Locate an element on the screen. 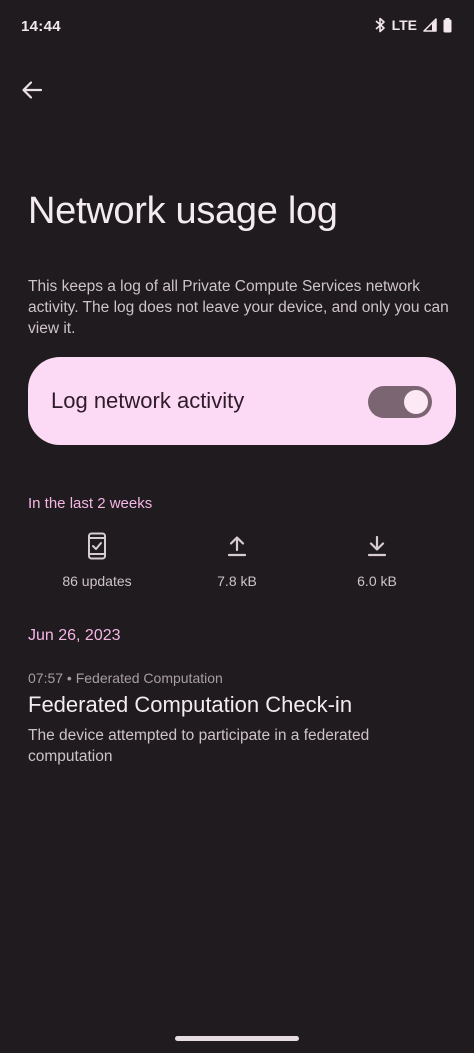 This screenshot has height=1053, width=474. log-network-activity-switch is located at coordinates (400, 402).